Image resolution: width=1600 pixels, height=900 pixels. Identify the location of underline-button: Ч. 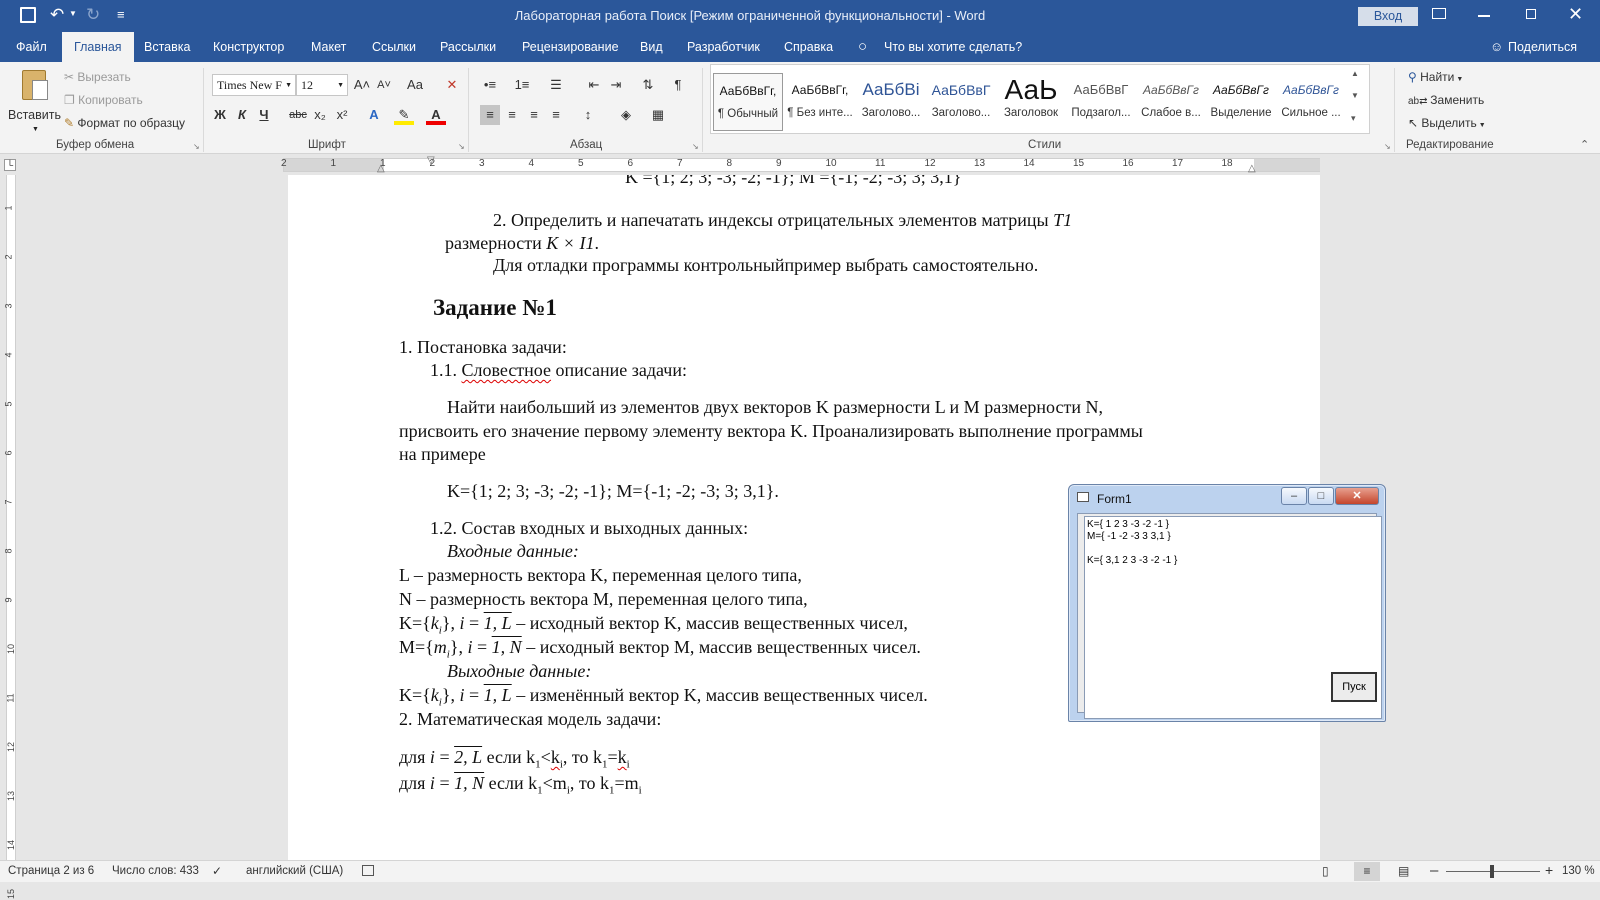
(264, 115).